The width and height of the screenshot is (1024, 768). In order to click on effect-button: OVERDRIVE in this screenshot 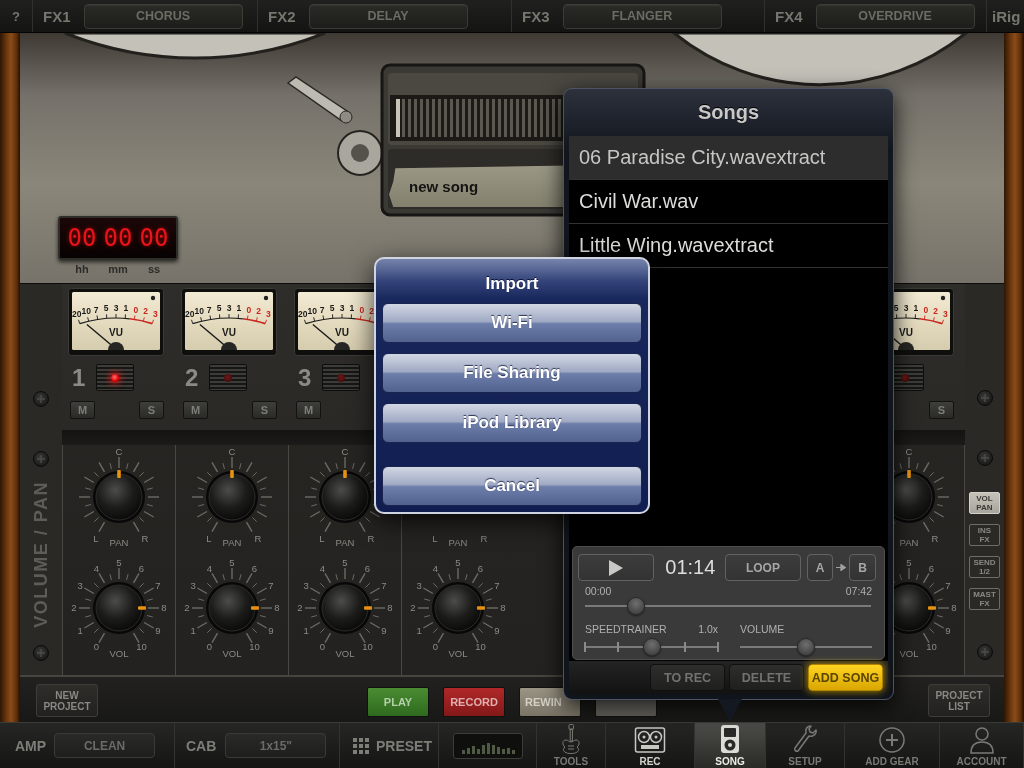, I will do `click(895, 16)`.